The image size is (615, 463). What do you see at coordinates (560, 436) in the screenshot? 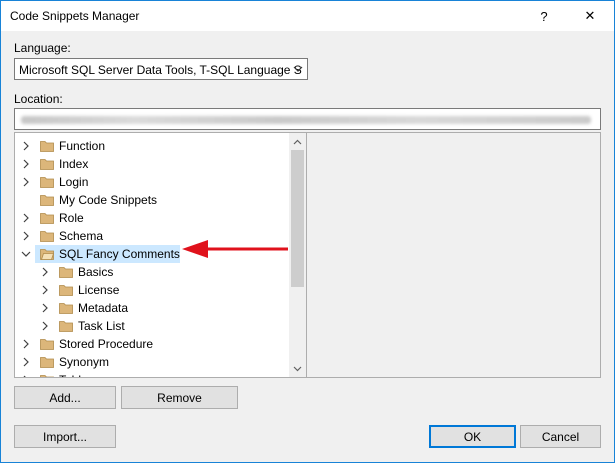
I see `cancel-button: Cancel` at bounding box center [560, 436].